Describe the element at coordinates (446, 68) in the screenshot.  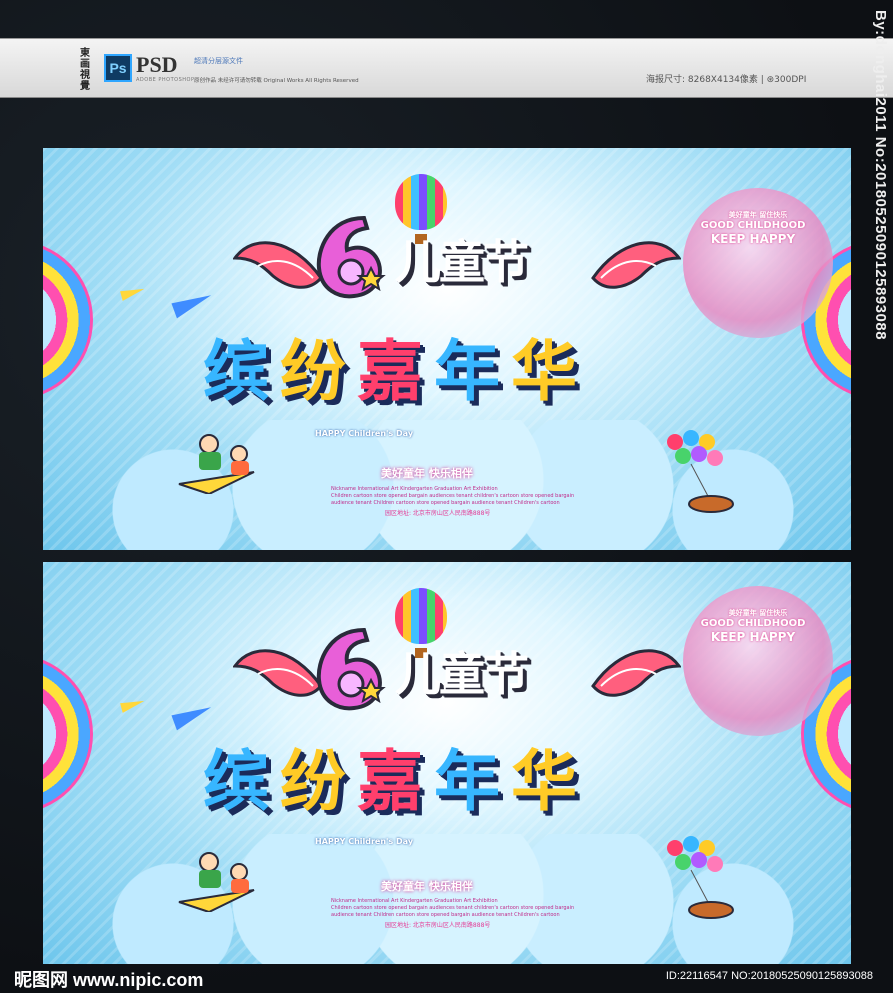
I see `header-bar` at that location.